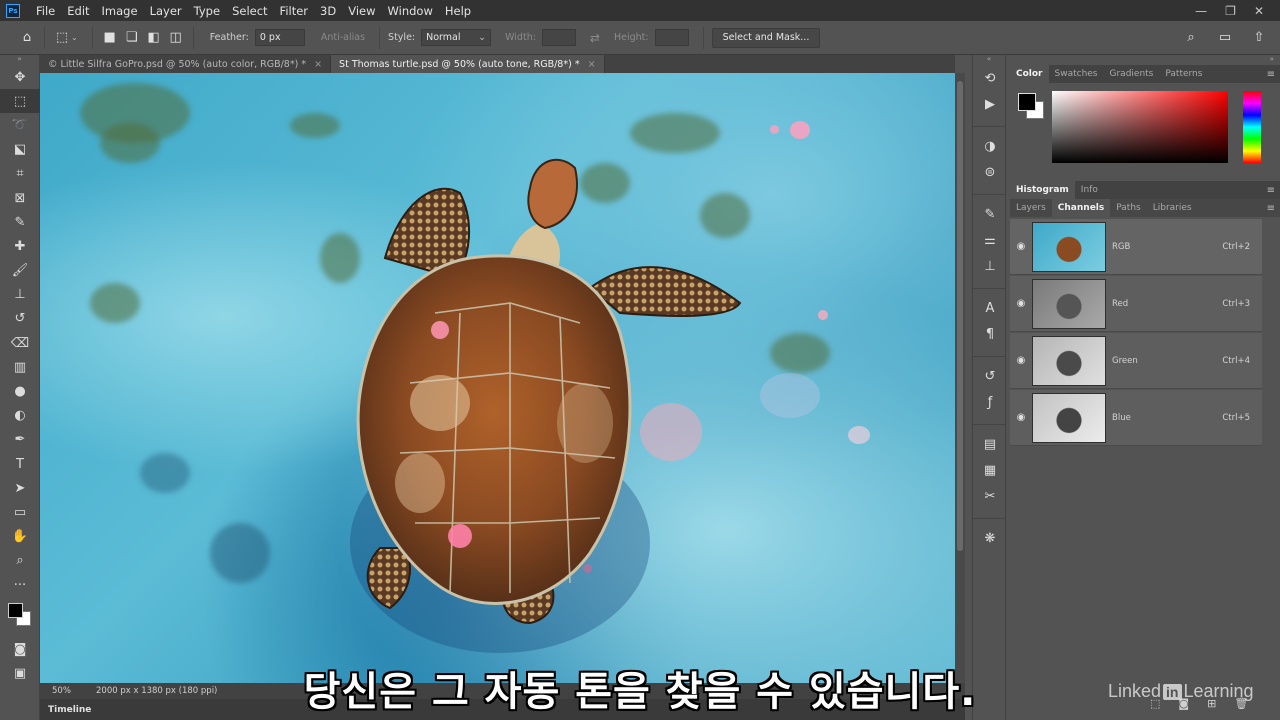  What do you see at coordinates (1230, 11) in the screenshot?
I see `restore-icon: ❐` at bounding box center [1230, 11].